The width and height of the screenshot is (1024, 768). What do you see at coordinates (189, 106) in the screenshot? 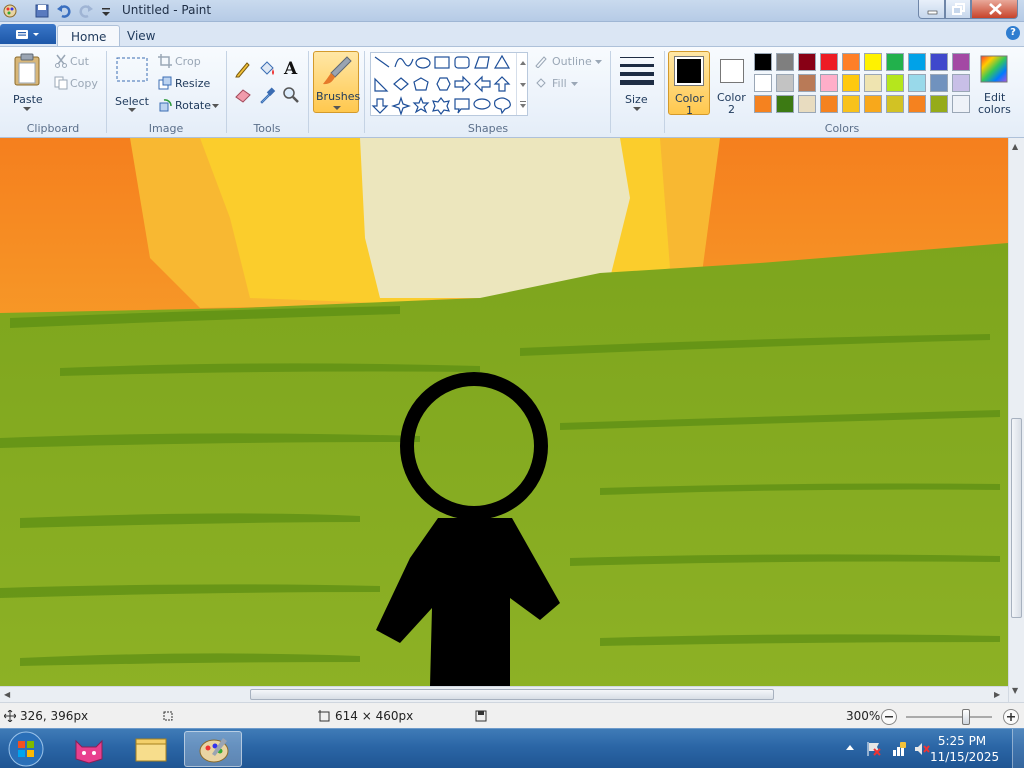
I see `rotate-button: Rotate` at bounding box center [189, 106].